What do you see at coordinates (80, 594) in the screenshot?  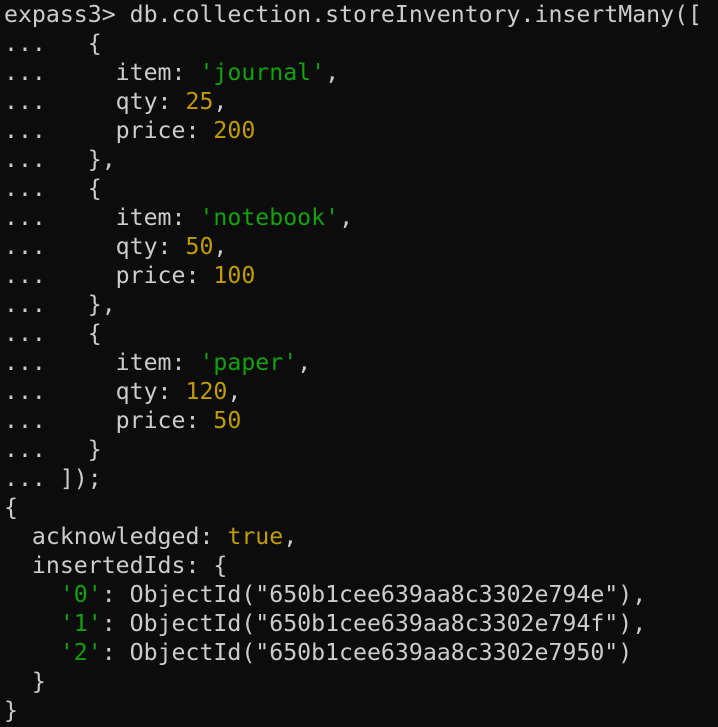 I see `string-literal: '0'` at bounding box center [80, 594].